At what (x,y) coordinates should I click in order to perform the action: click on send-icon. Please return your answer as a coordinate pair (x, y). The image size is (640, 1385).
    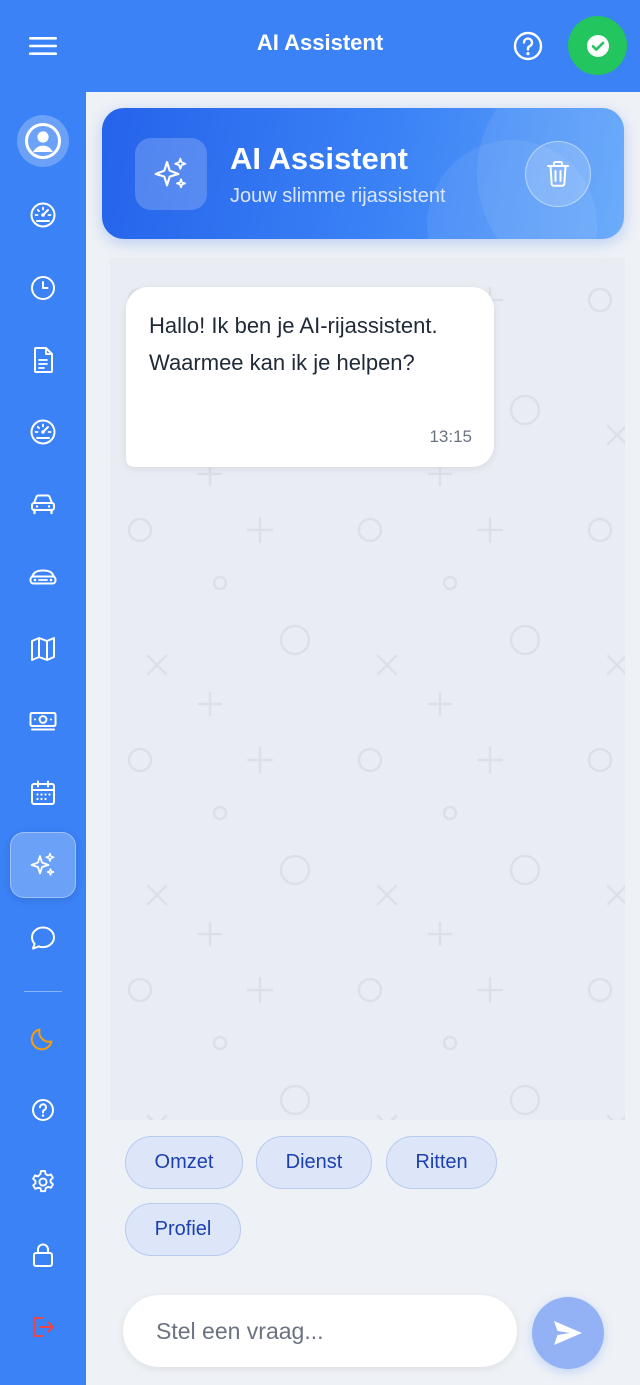
    Looking at the image, I should click on (568, 1333).